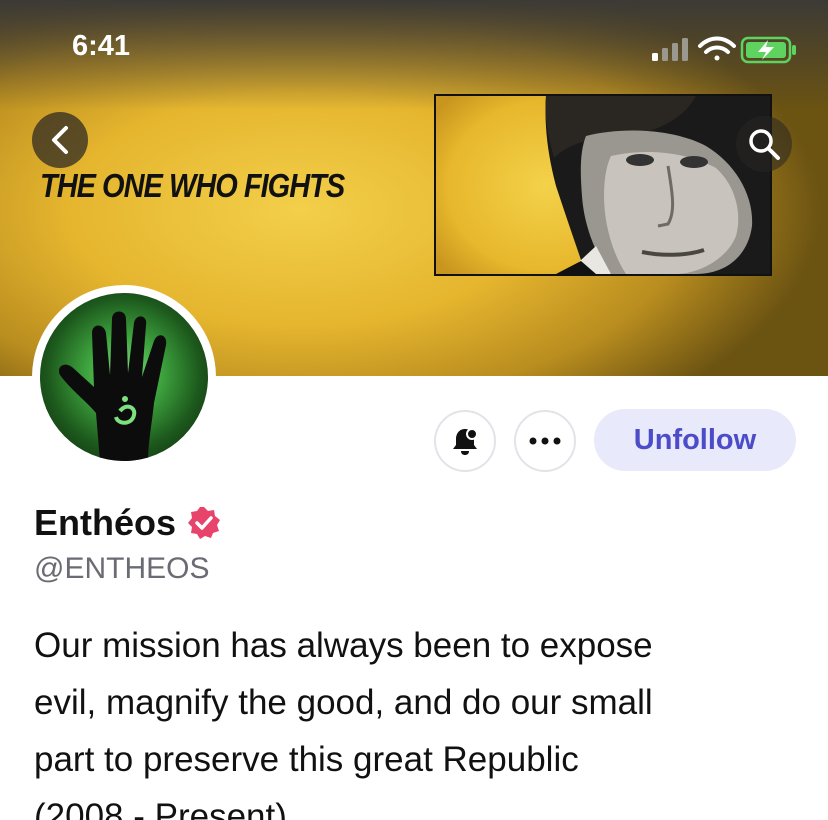 The width and height of the screenshot is (828, 820). I want to click on unfollow-button: Unfollow, so click(695, 440).